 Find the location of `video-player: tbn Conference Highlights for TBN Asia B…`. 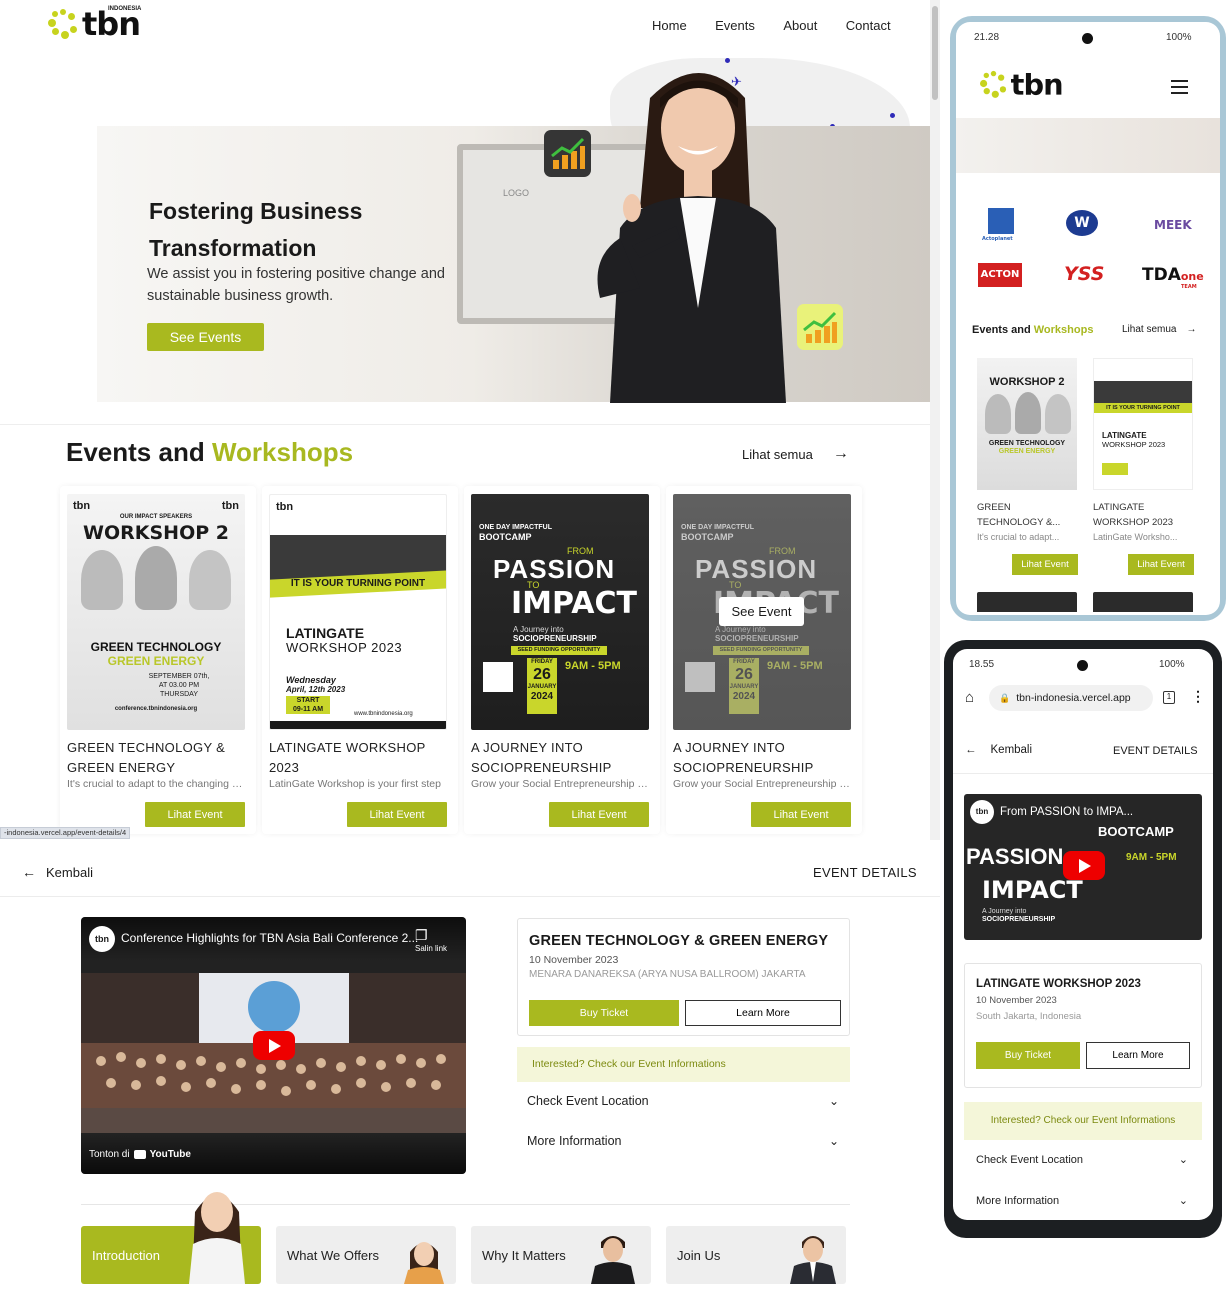

video-player: tbn Conference Highlights for TBN Asia B… is located at coordinates (273, 1045).